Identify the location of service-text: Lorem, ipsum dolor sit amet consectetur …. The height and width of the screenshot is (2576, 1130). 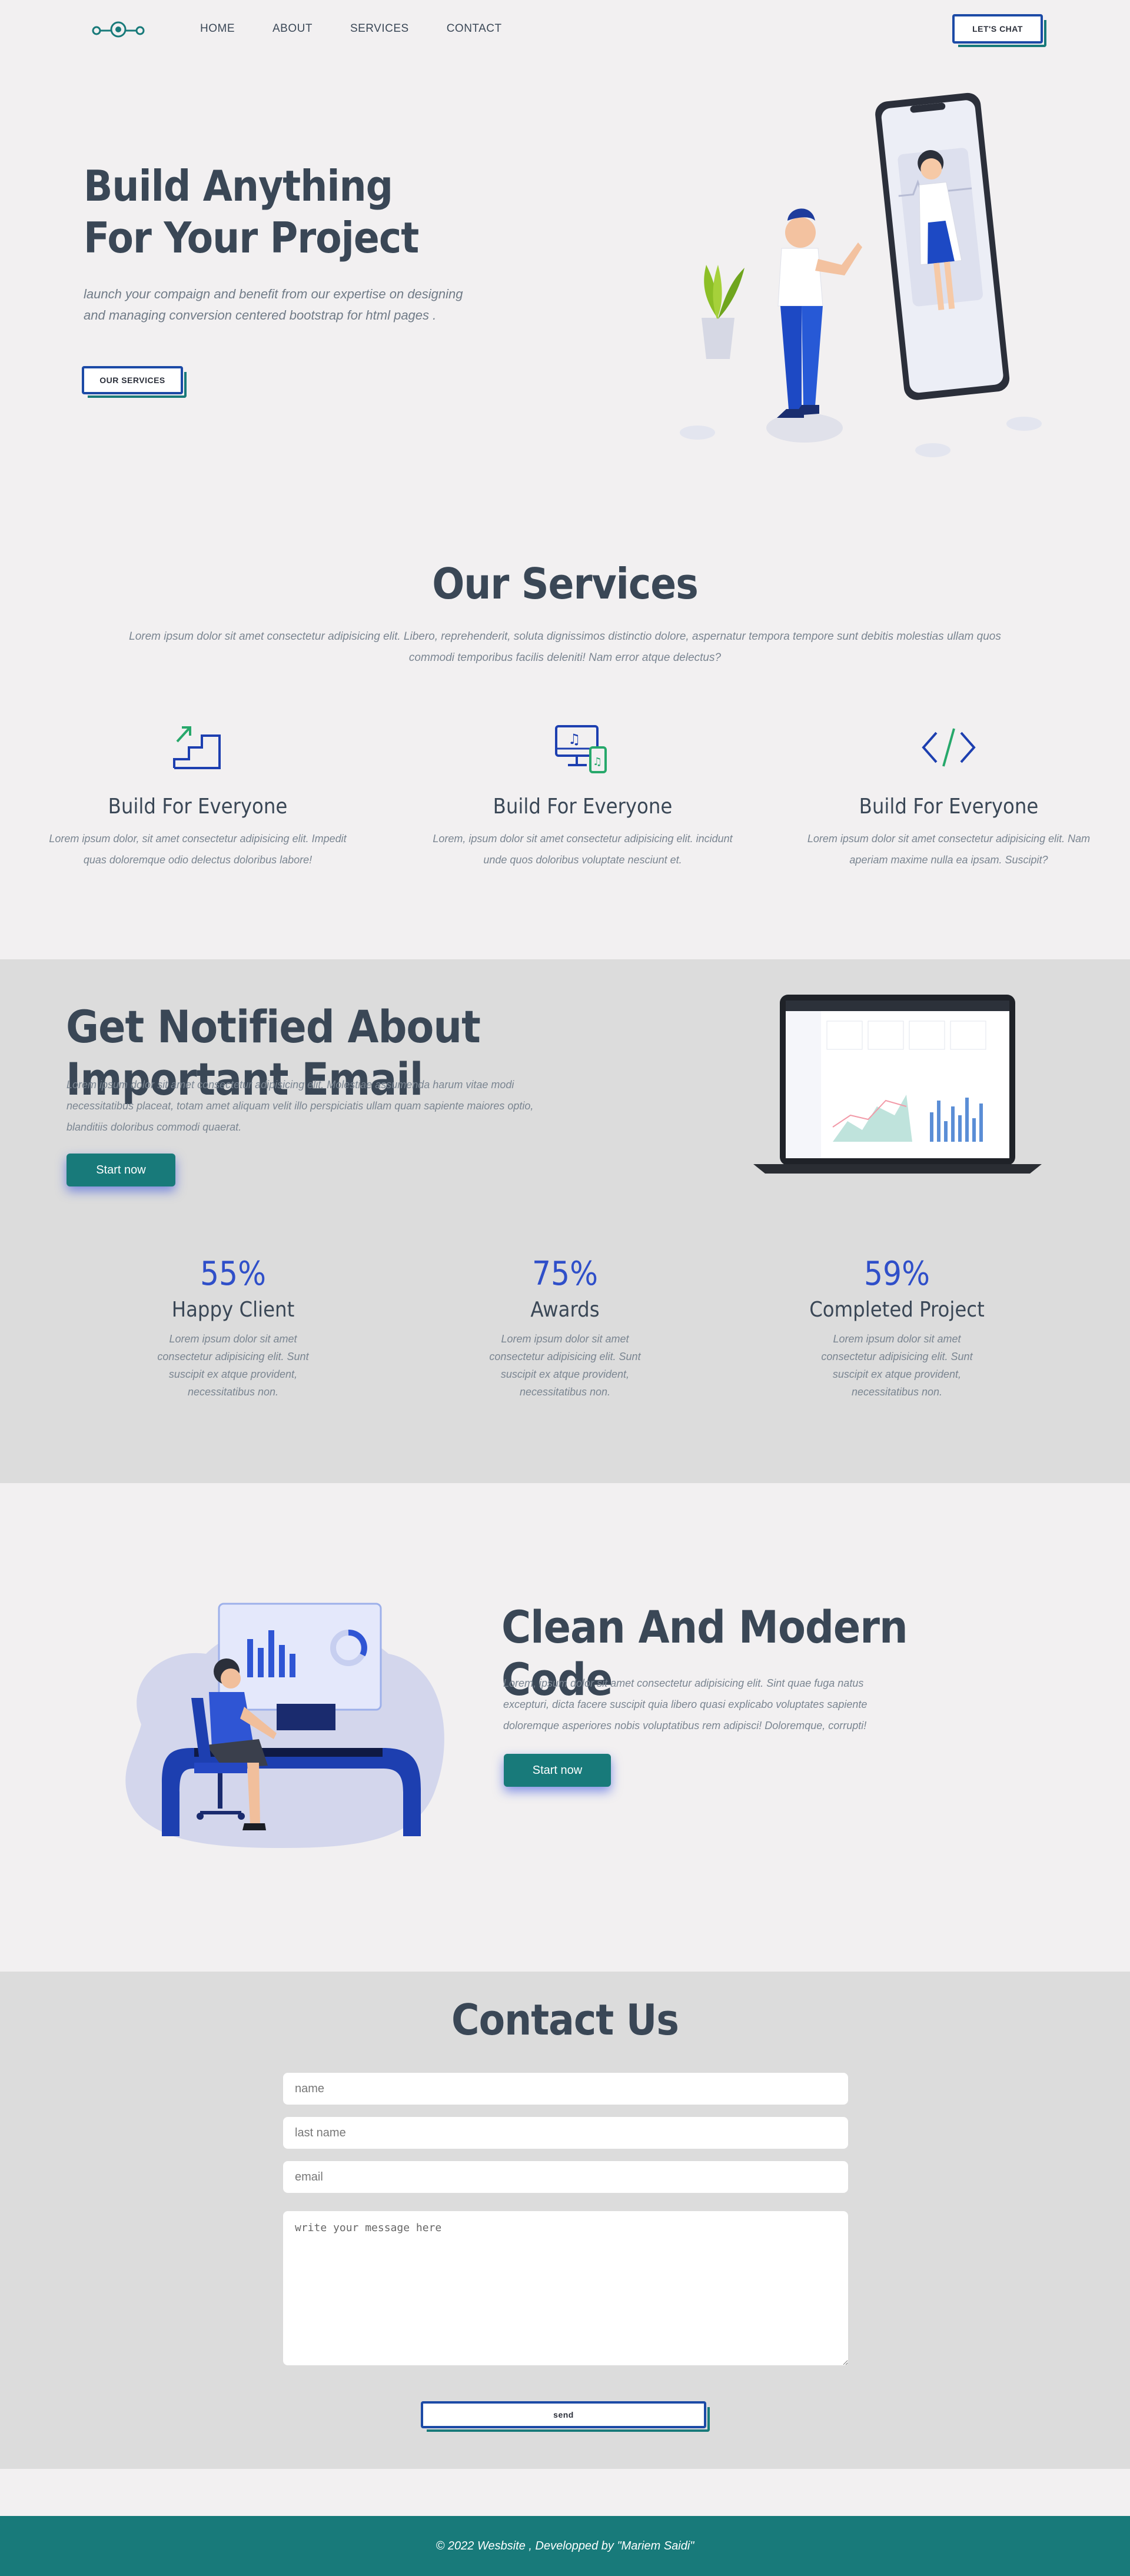
(583, 849).